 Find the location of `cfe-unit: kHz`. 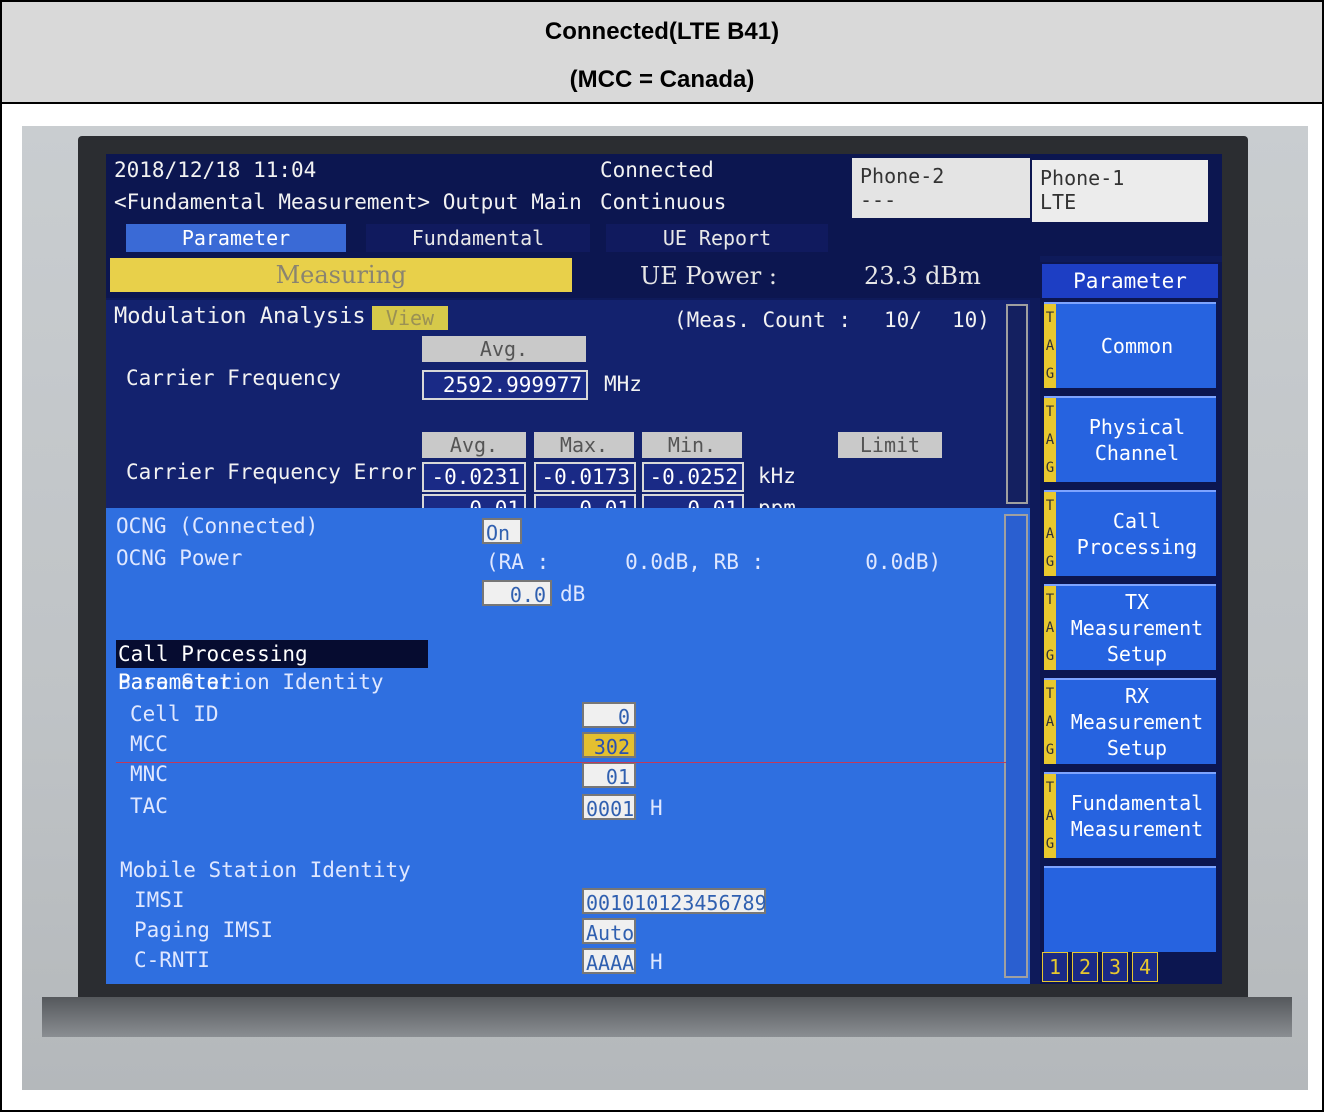

cfe-unit: kHz is located at coordinates (777, 476).